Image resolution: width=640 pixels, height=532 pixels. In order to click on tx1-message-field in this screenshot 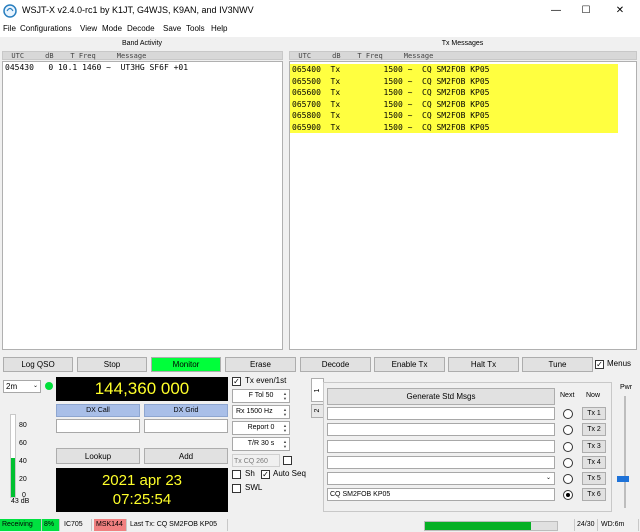, I will do `click(441, 413)`.